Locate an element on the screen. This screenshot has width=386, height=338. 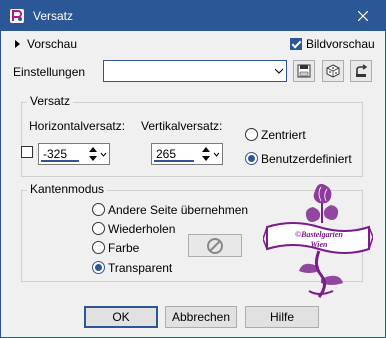
centered-label: Zentriert is located at coordinates (283, 135).